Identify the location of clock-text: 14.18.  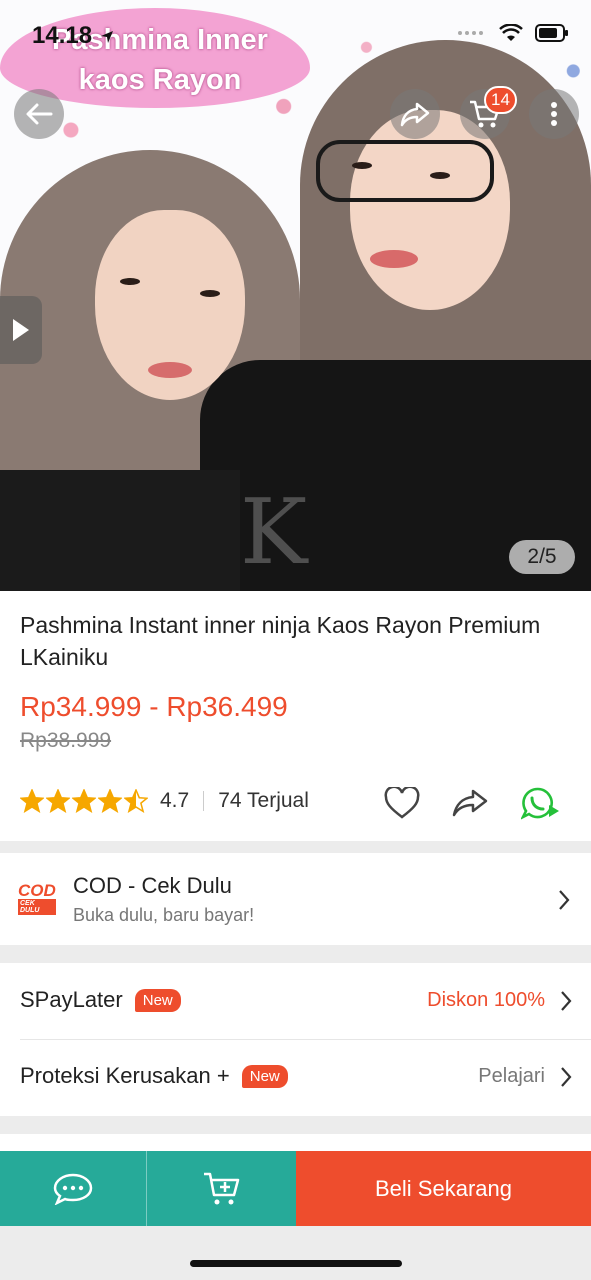
(62, 35).